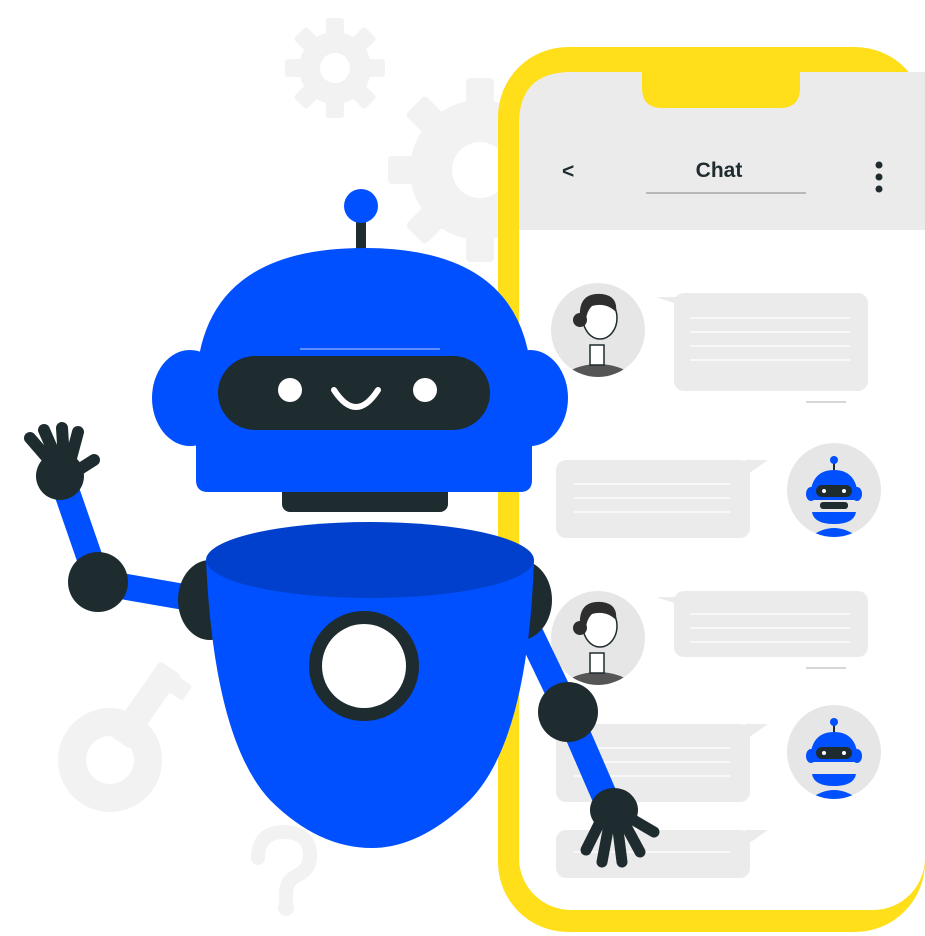  What do you see at coordinates (879, 177) in the screenshot?
I see `kebab-menu-icon` at bounding box center [879, 177].